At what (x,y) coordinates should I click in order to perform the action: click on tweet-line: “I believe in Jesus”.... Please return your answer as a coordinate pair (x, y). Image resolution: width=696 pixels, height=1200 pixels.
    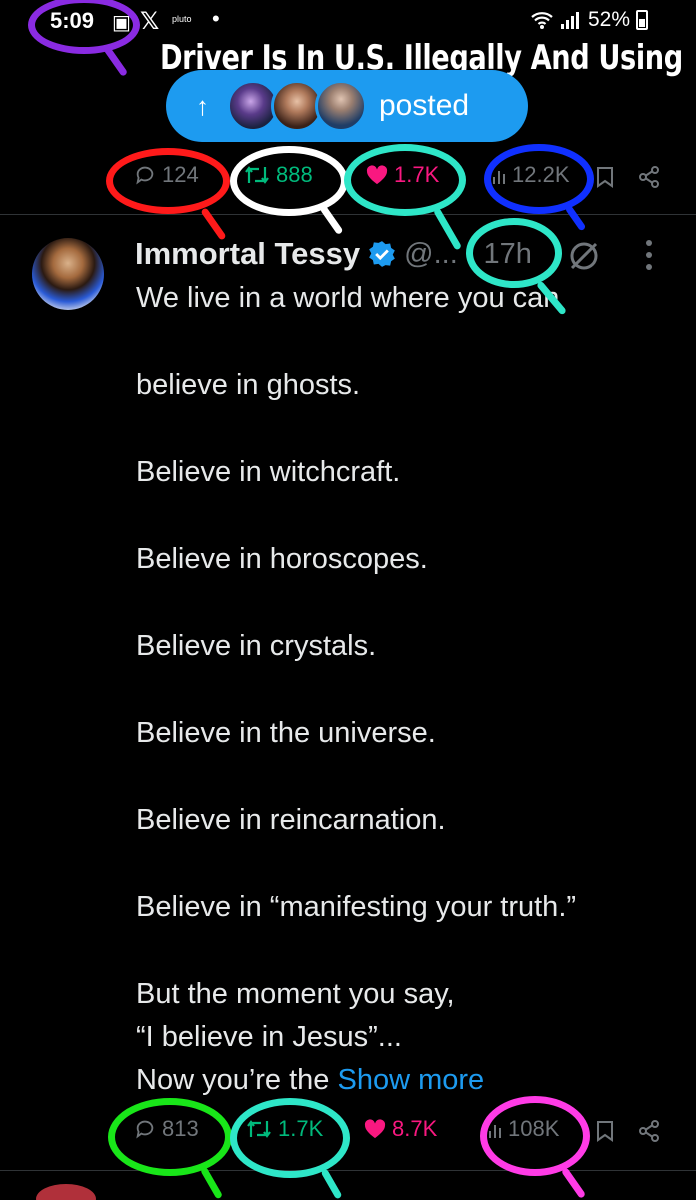
    Looking at the image, I should click on (269, 1037).